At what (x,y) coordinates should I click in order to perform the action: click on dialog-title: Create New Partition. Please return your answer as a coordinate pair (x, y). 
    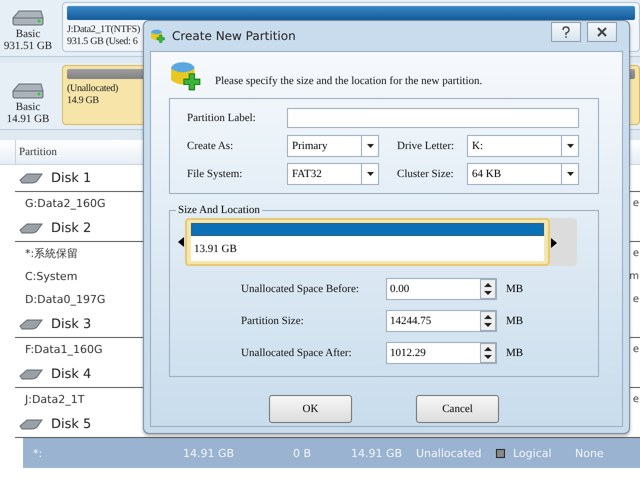
    Looking at the image, I should click on (234, 36).